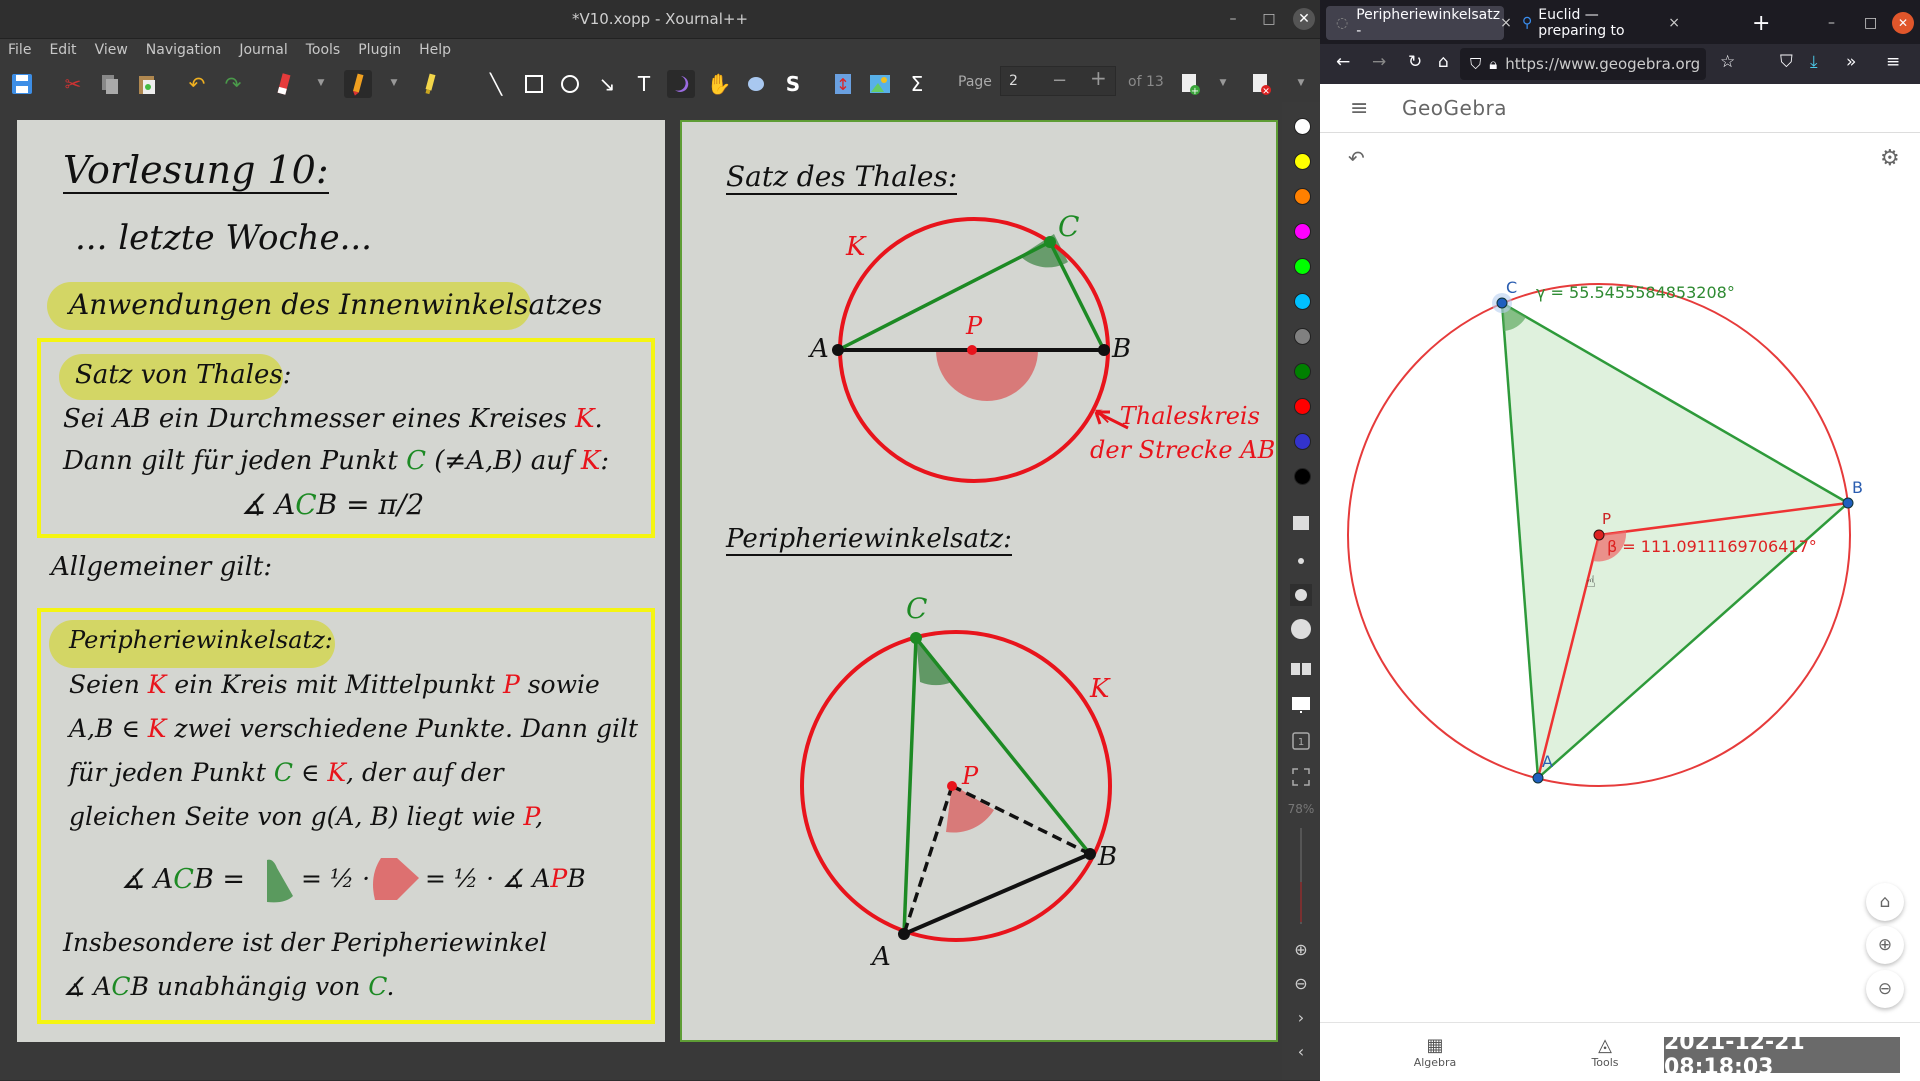 The width and height of the screenshot is (1920, 1081). What do you see at coordinates (1190, 84) in the screenshot?
I see `add-page-icon: +` at bounding box center [1190, 84].